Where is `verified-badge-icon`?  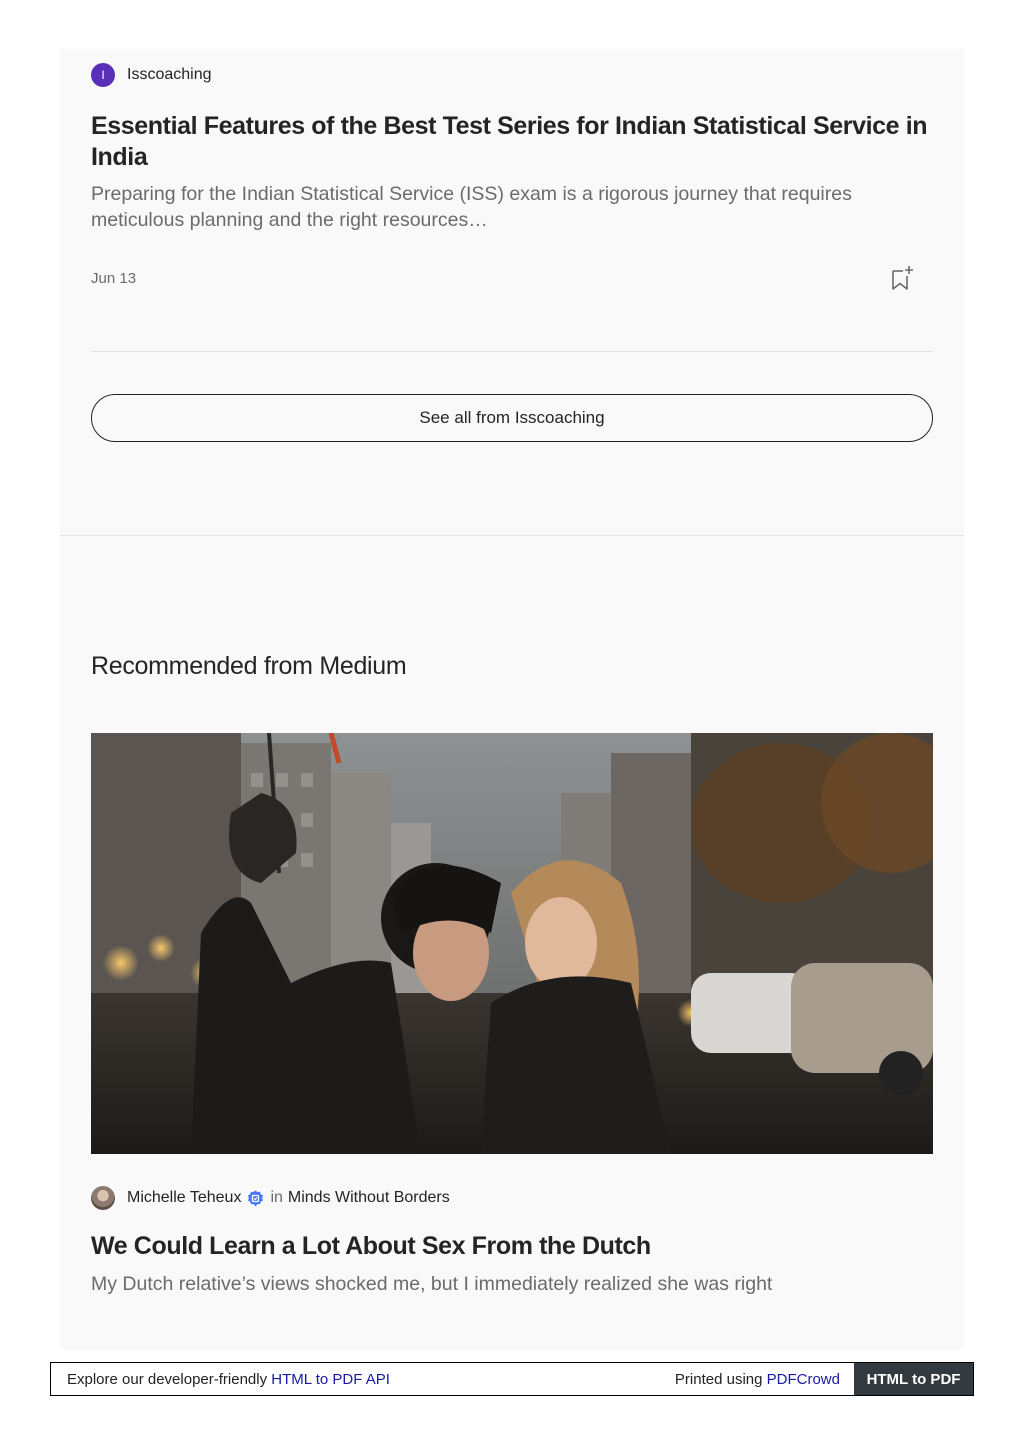 verified-badge-icon is located at coordinates (256, 1198).